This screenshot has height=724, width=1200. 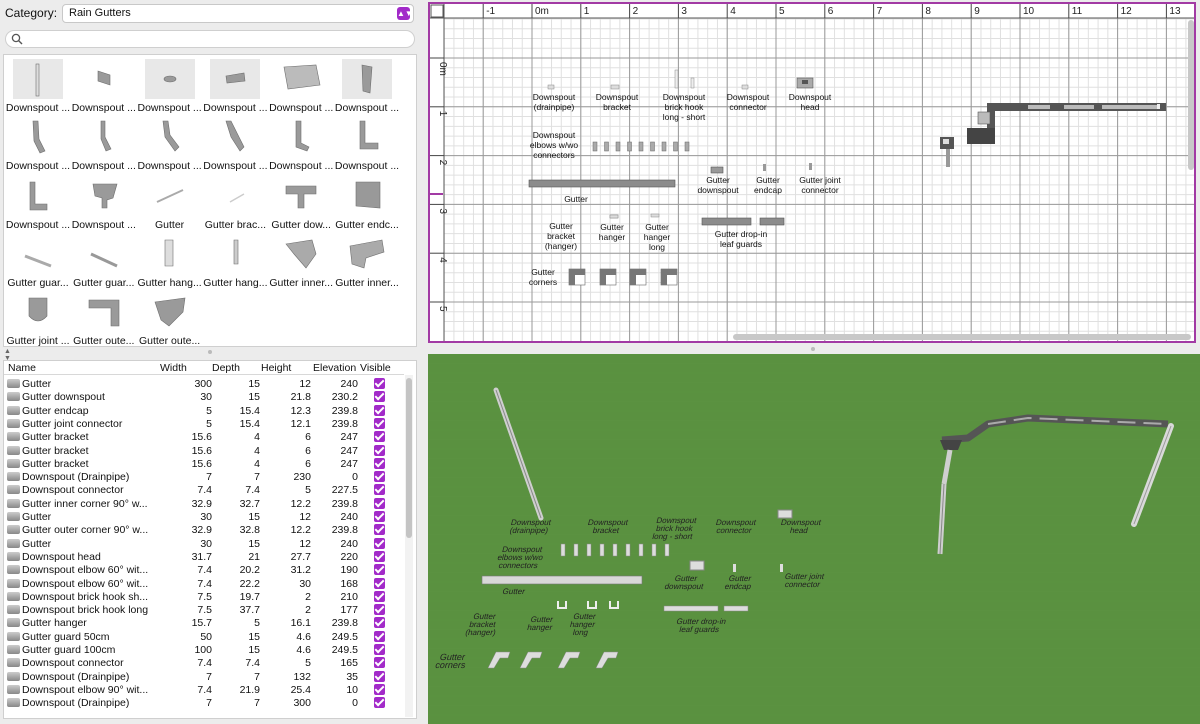 I want to click on vertical-splitter, so click(x=424, y=362).